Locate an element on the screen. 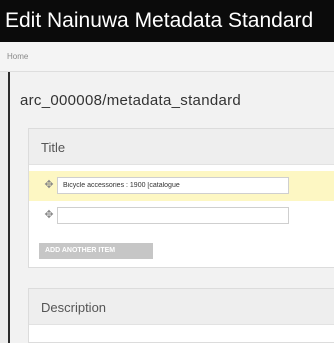 Image resolution: width=334 pixels, height=343 pixels. page-title: arc_000008/metadata_standard is located at coordinates (131, 100).